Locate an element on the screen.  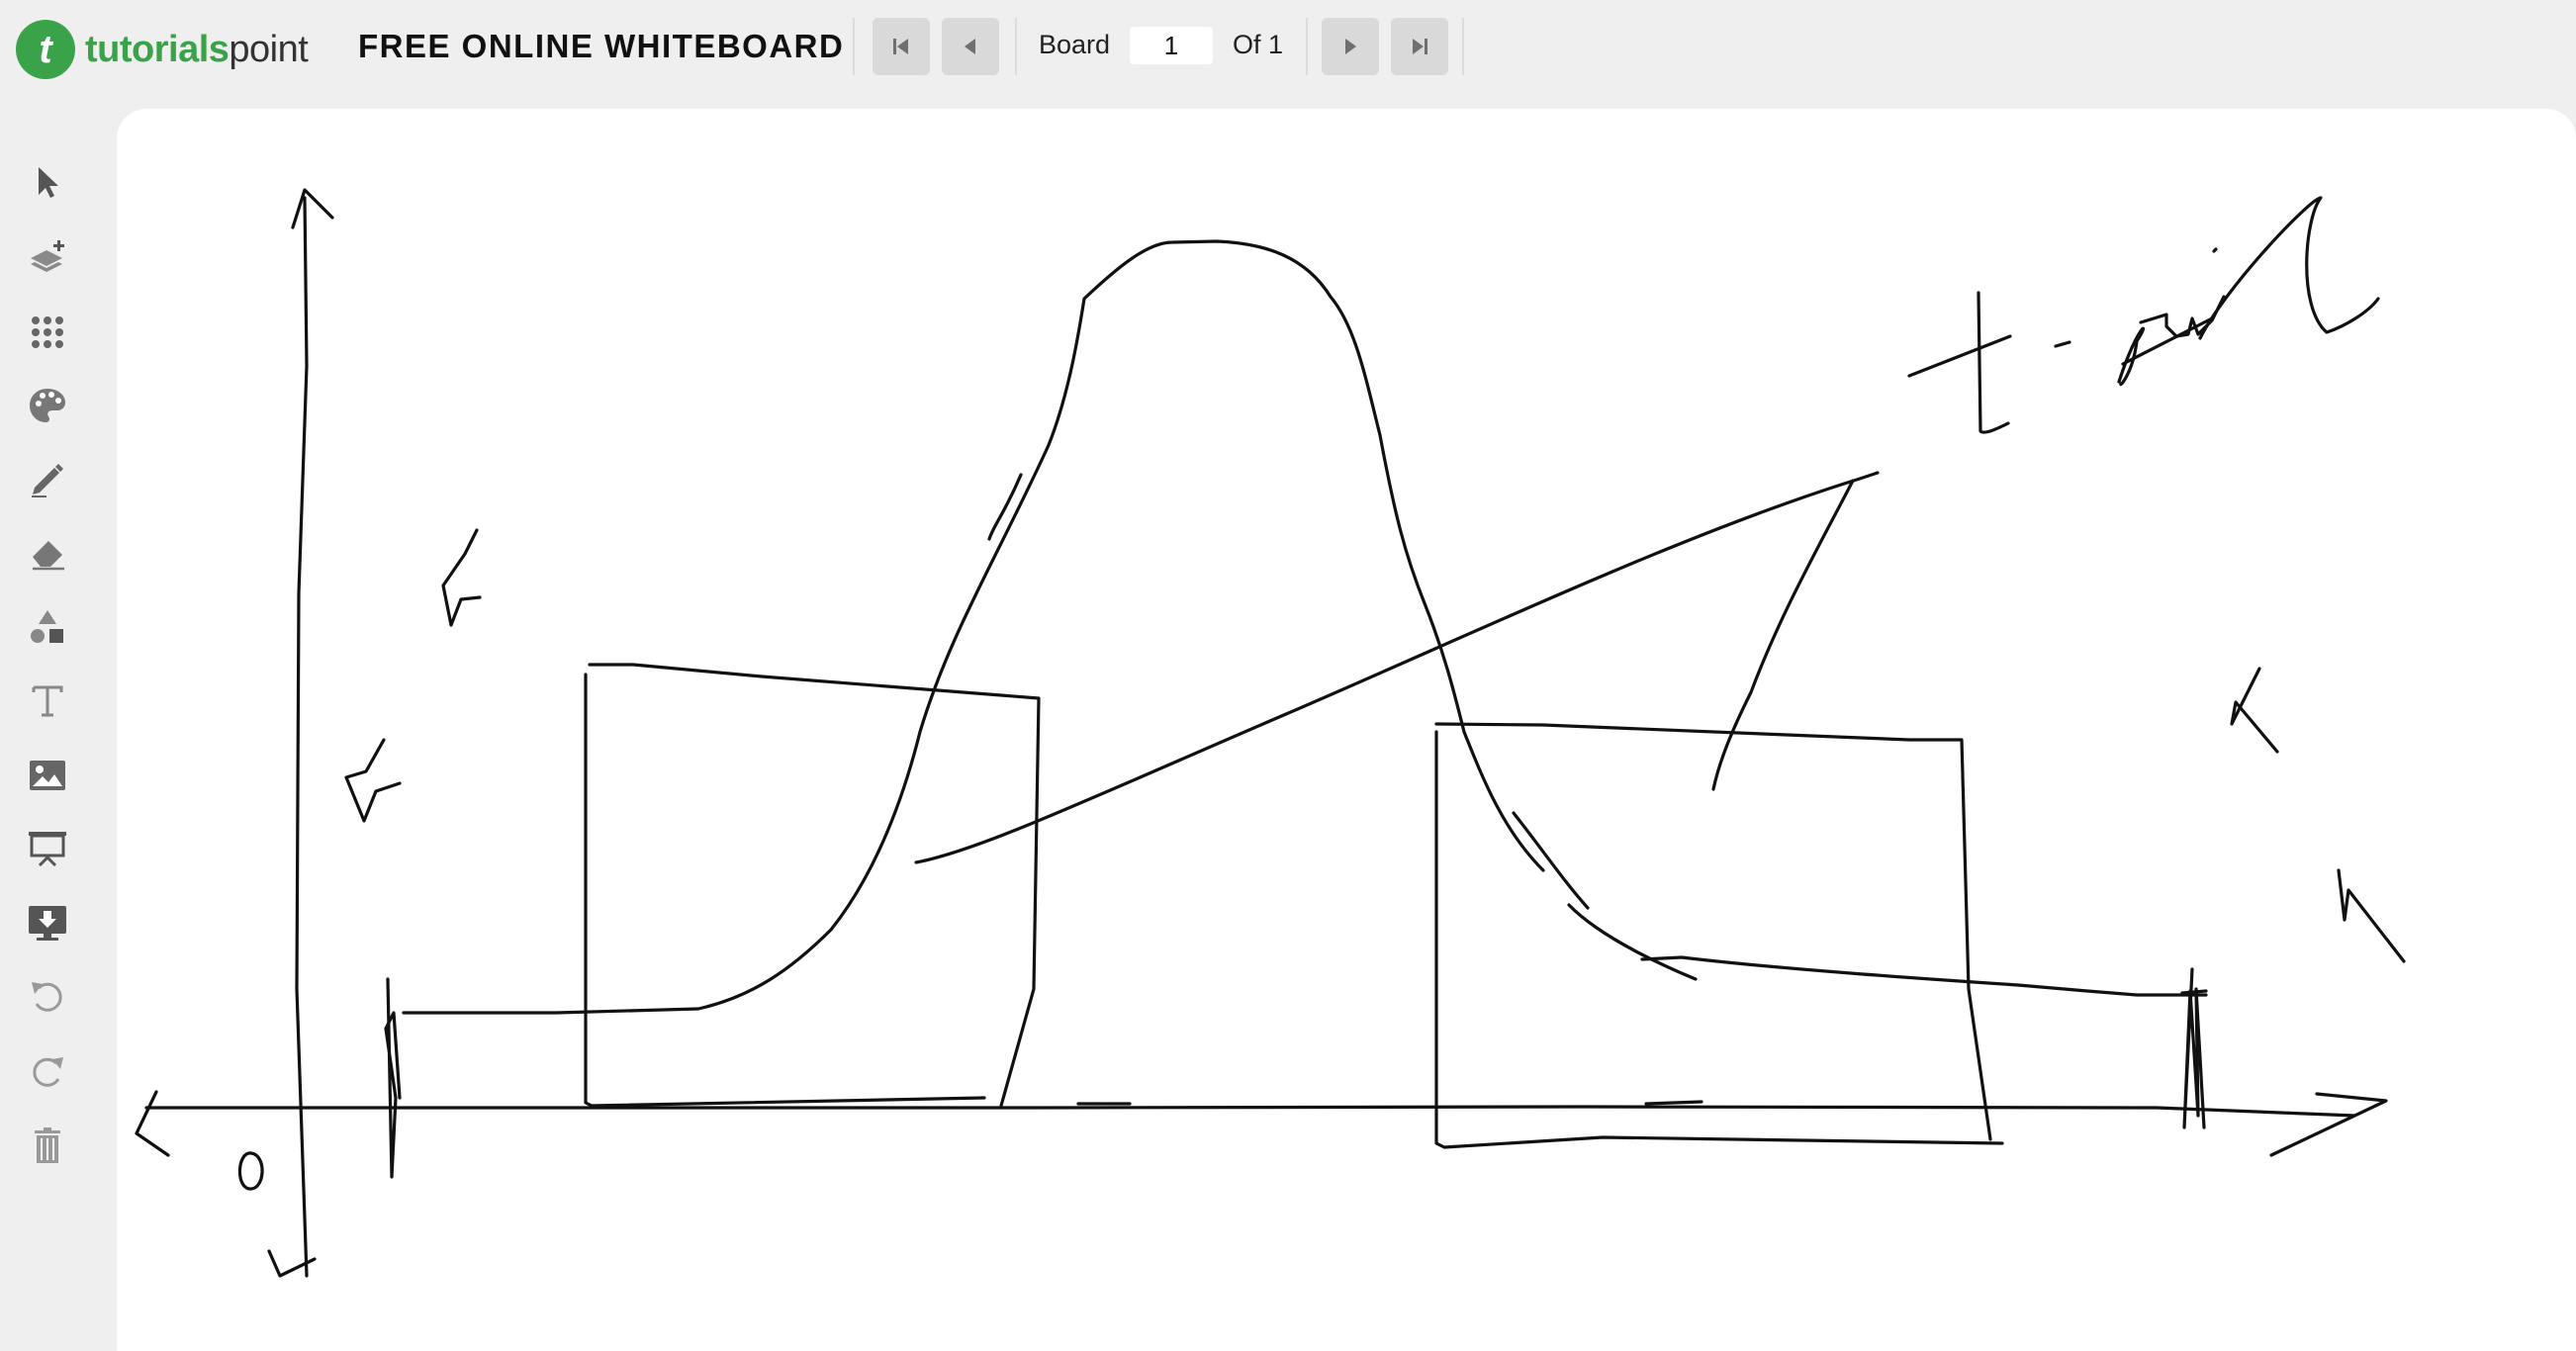
x-axis-left-arrow-stroke is located at coordinates (152, 1123).